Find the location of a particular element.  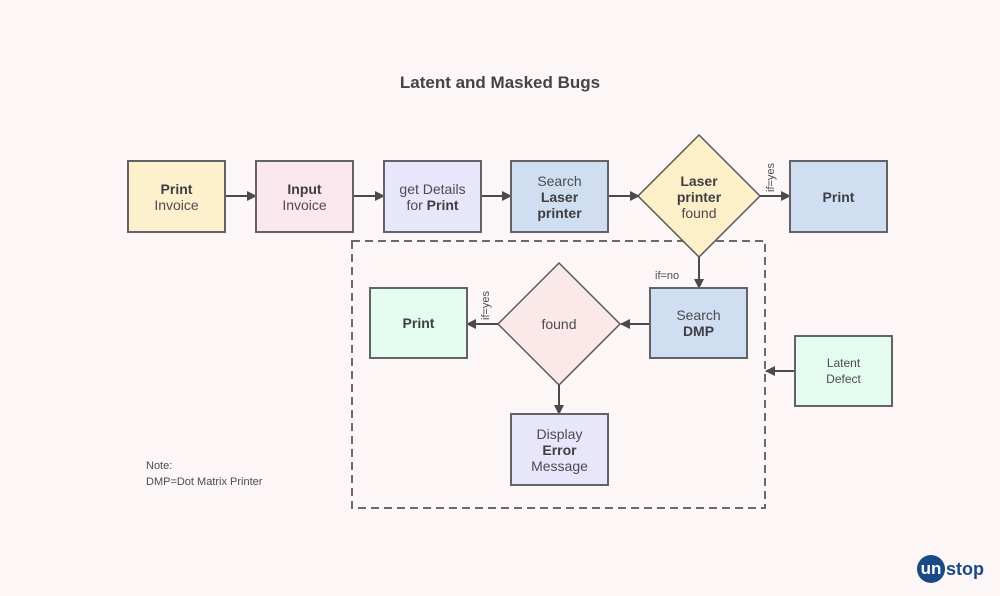

node-label: Input is located at coordinates (304, 188).